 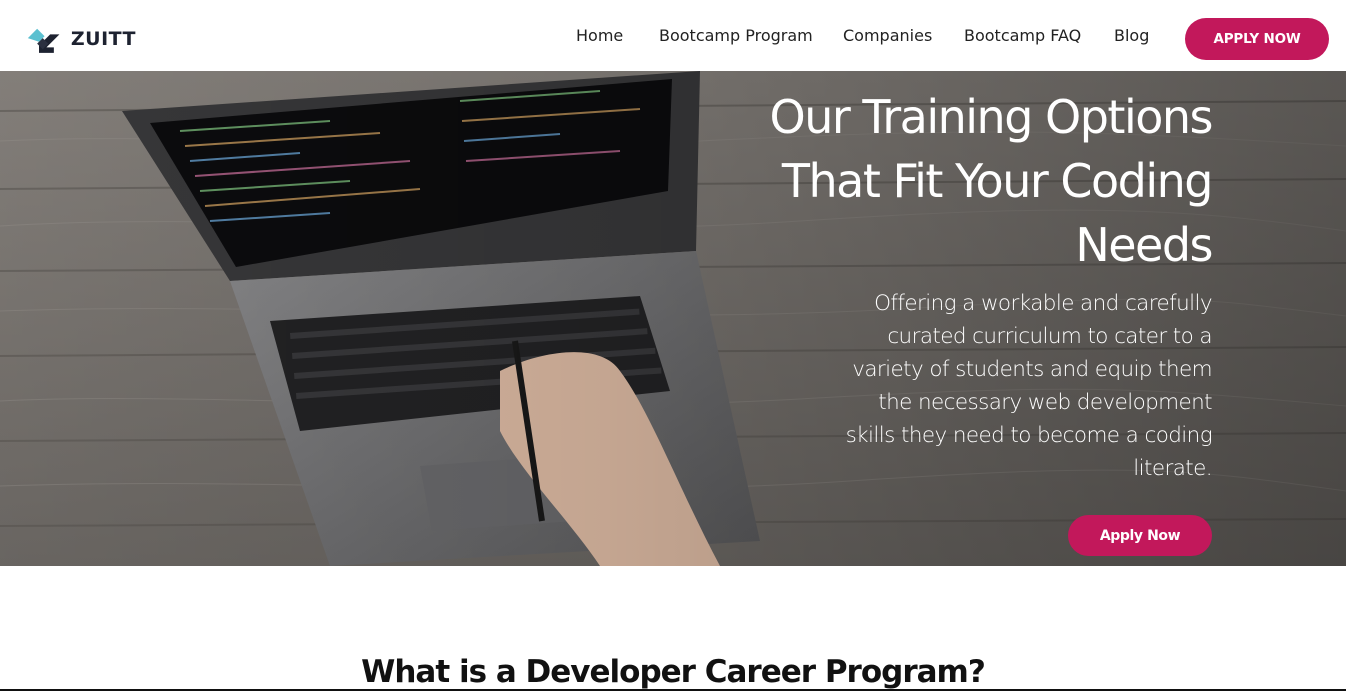 I want to click on hero-title-line: That Fit Your Coding, so click(x=997, y=181).